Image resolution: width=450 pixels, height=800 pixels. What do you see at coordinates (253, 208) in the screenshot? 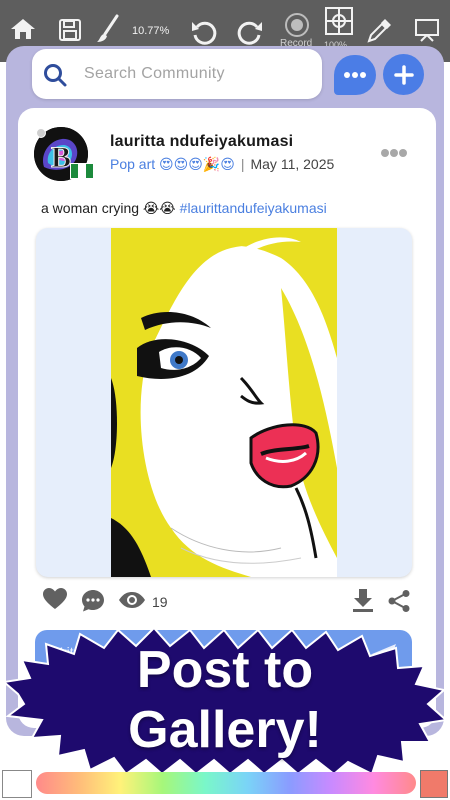
I see `post-hashtag: #laurittandufeiyakumasi` at bounding box center [253, 208].